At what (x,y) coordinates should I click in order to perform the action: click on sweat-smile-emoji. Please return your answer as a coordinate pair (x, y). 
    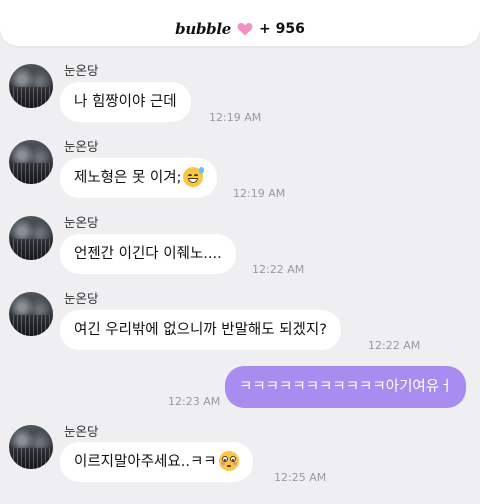
    Looking at the image, I should click on (194, 177).